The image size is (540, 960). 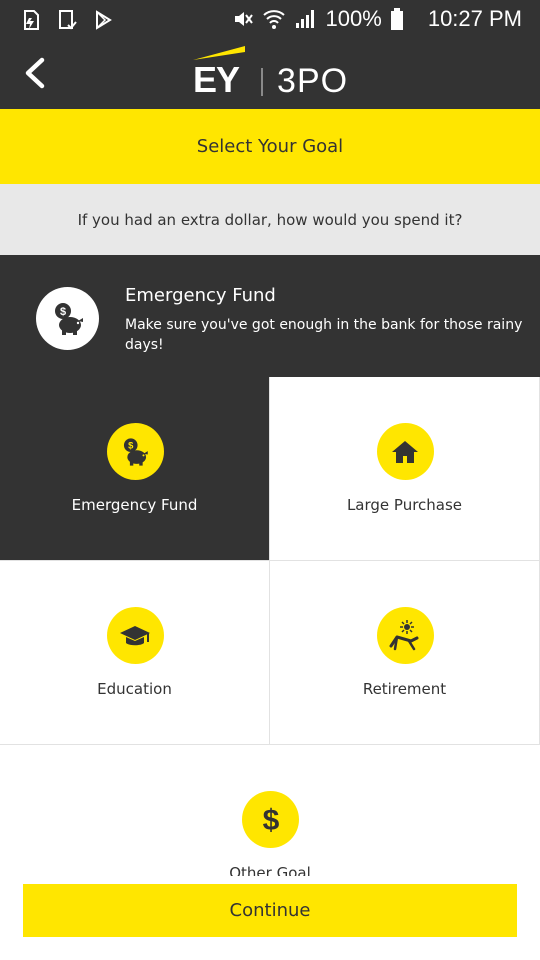 I want to click on wifi-icon, so click(x=274, y=19).